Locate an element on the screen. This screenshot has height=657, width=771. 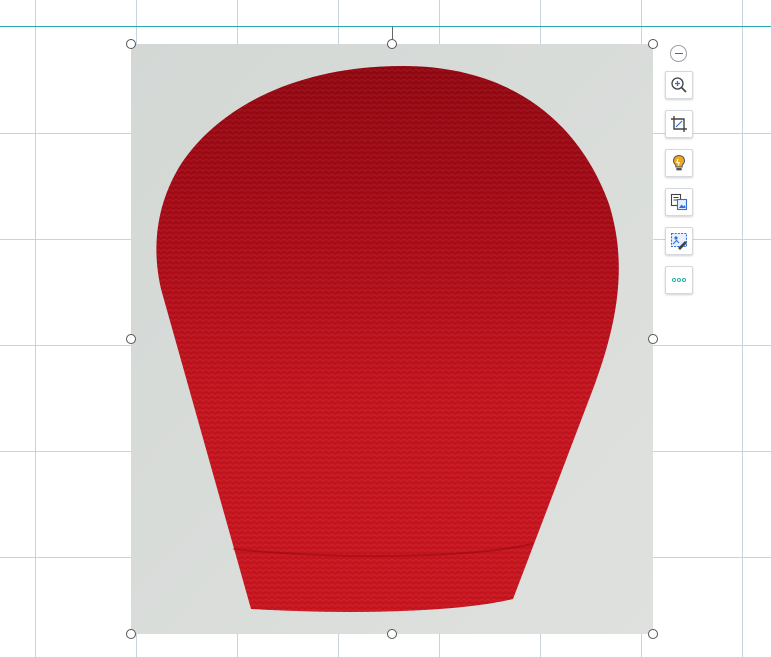
more-options-button is located at coordinates (679, 280).